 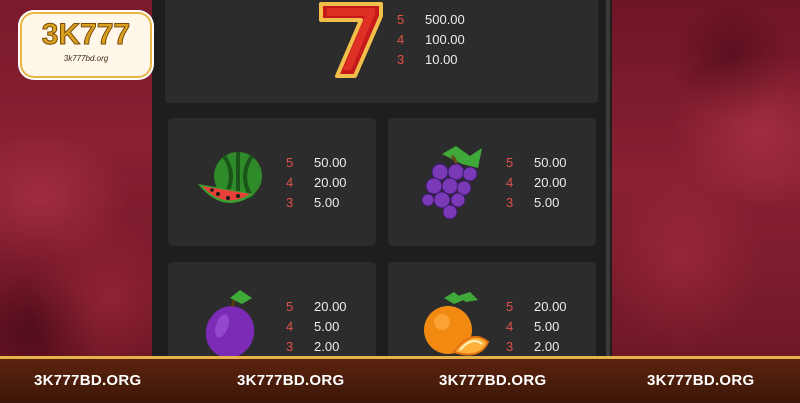 I want to click on payout-list-grapes: 5 50.00 4 20.00 3 5.00, so click(x=536, y=183).